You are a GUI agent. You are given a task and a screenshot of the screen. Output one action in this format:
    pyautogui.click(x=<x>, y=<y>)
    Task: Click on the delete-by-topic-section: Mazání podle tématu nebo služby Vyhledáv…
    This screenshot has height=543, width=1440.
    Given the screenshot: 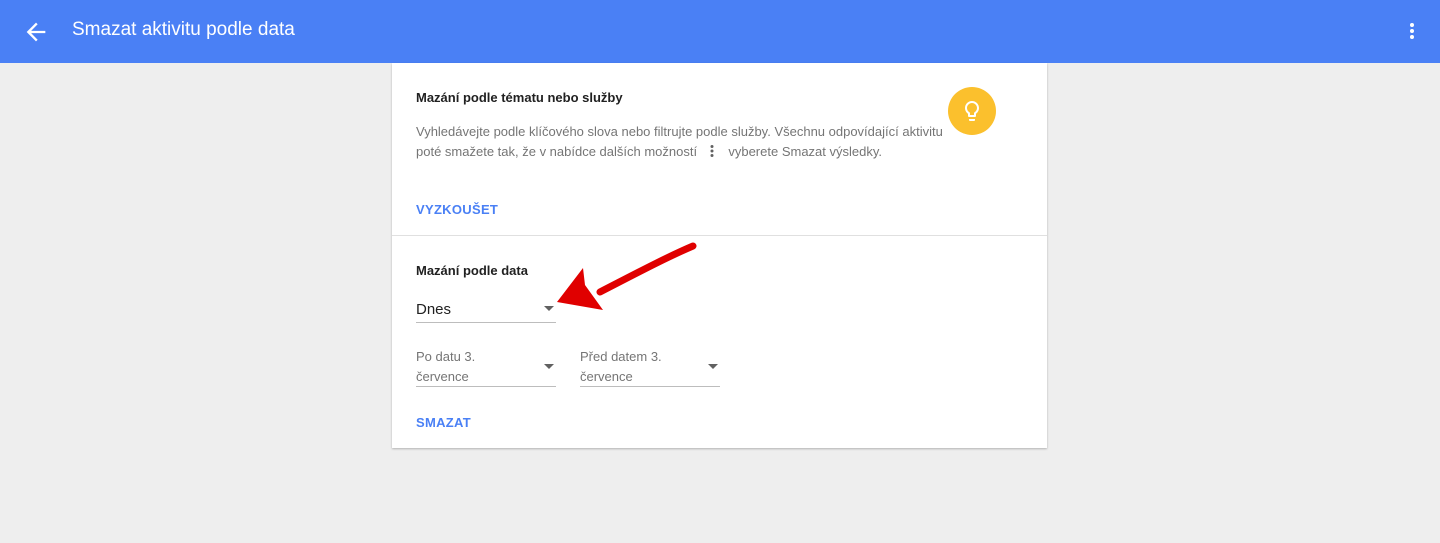 What is the action you would take?
    pyautogui.click(x=719, y=149)
    